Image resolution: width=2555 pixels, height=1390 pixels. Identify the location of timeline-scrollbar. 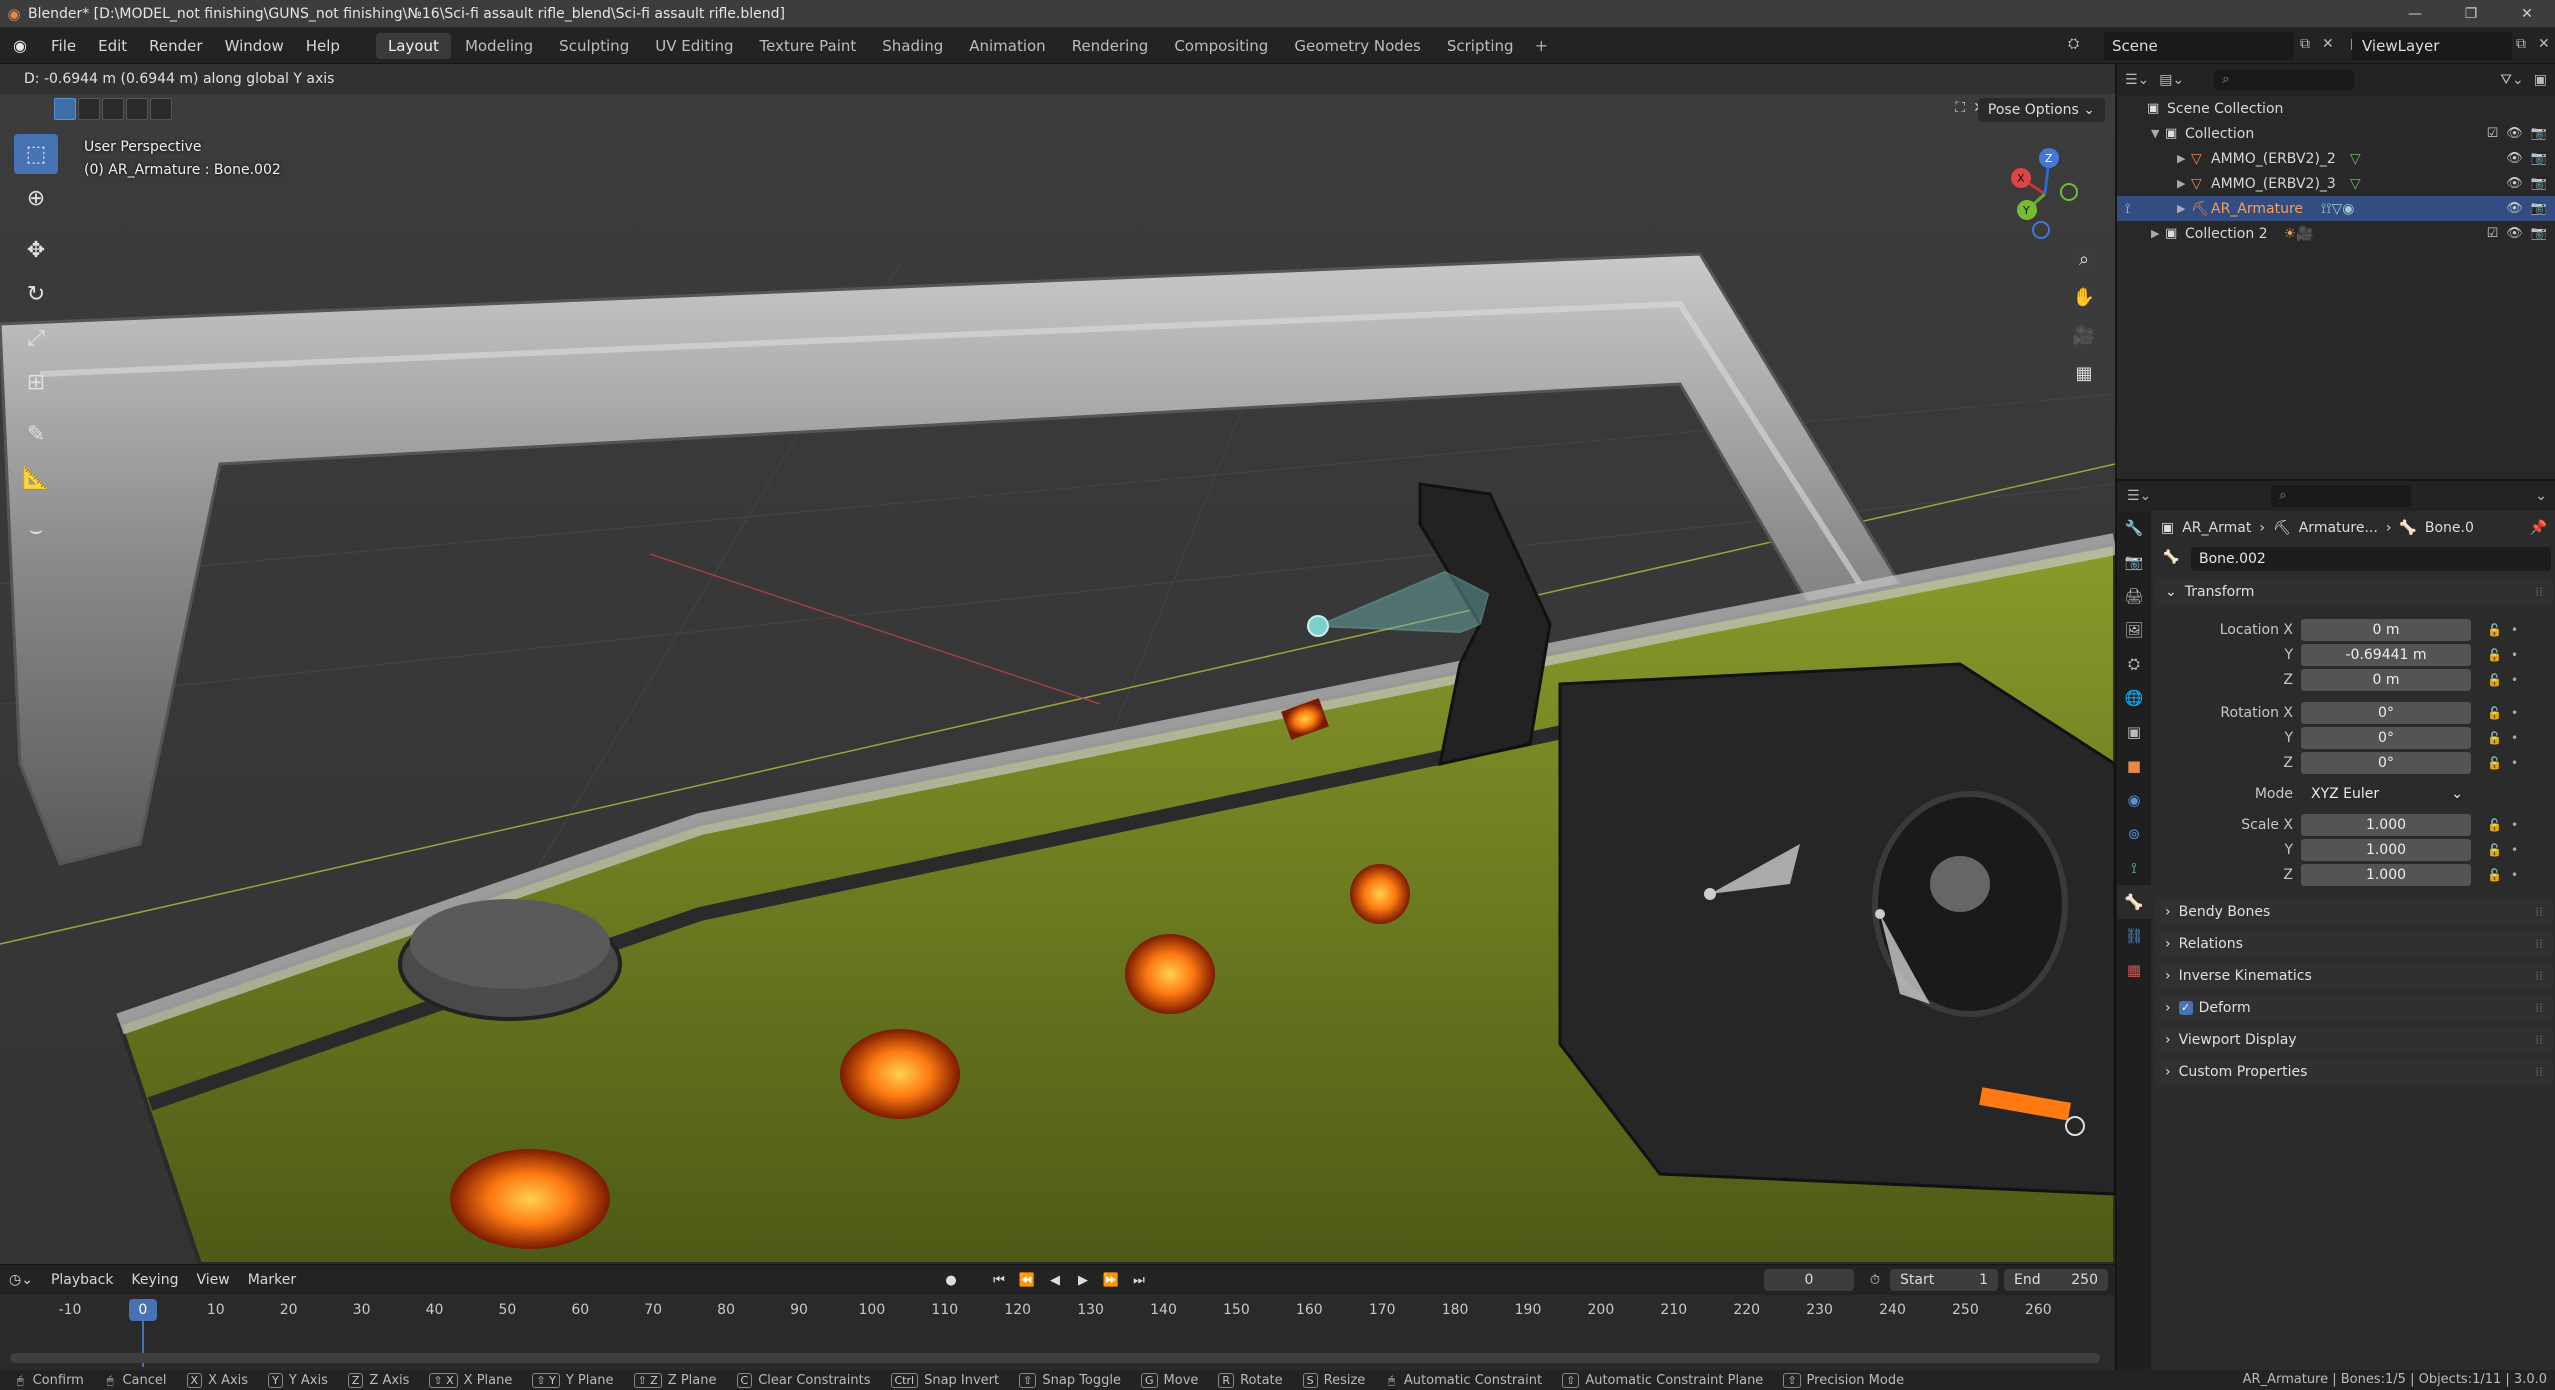
(1055, 1358).